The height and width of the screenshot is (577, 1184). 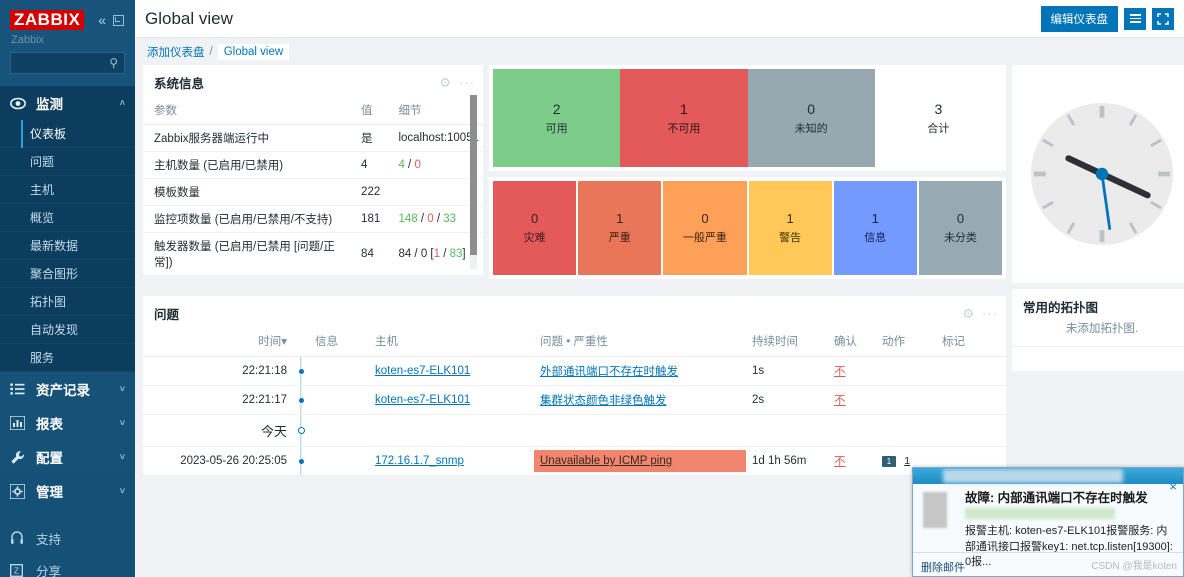 What do you see at coordinates (557, 118) in the screenshot?
I see `availability-box-available: 2 可用` at bounding box center [557, 118].